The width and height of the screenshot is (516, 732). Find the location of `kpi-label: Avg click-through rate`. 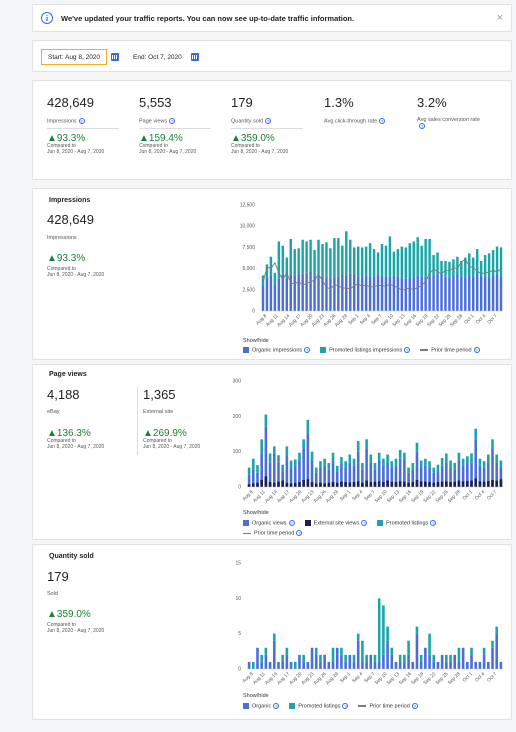

kpi-label: Avg click-through rate is located at coordinates (351, 121).